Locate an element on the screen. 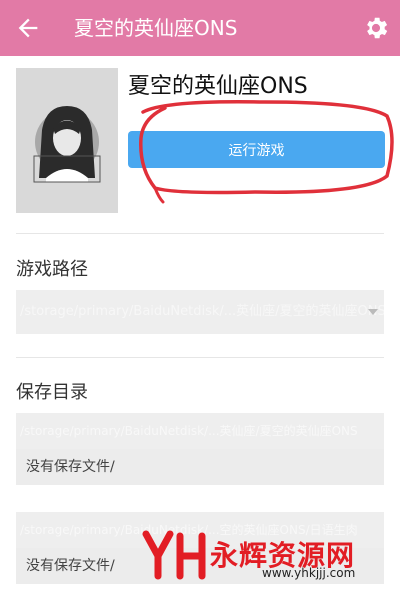  avatar-placeholder-icon is located at coordinates (67, 144).